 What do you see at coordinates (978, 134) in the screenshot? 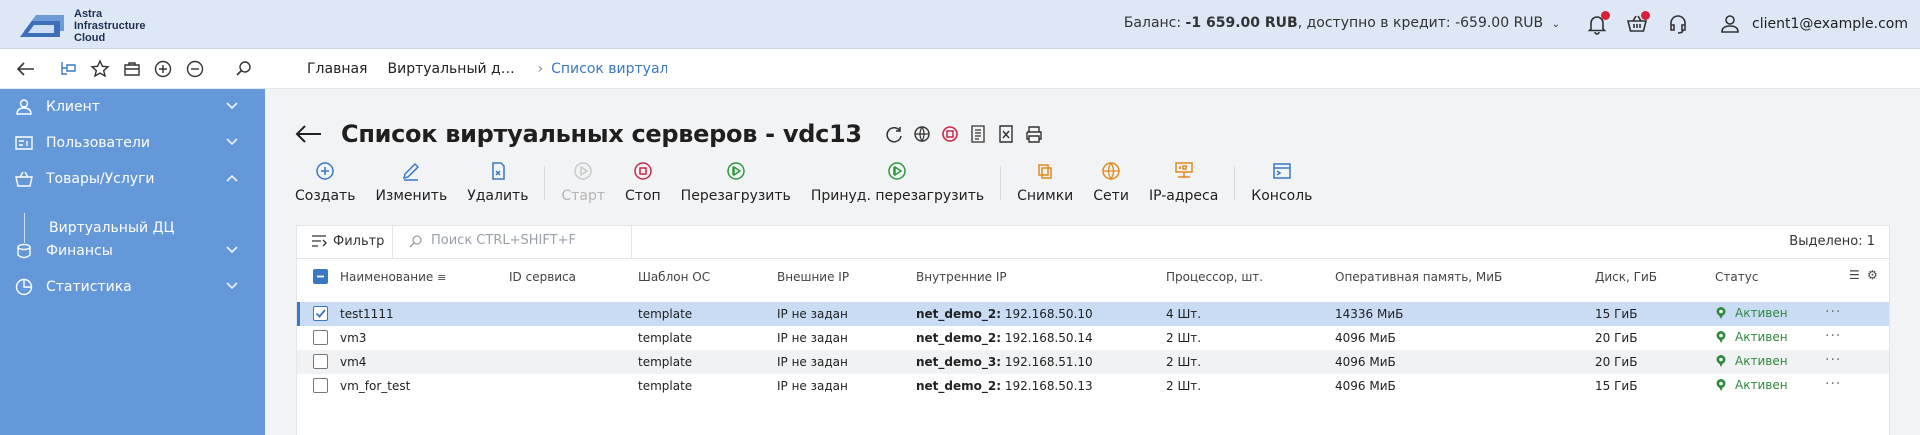
I see `document-icon` at bounding box center [978, 134].